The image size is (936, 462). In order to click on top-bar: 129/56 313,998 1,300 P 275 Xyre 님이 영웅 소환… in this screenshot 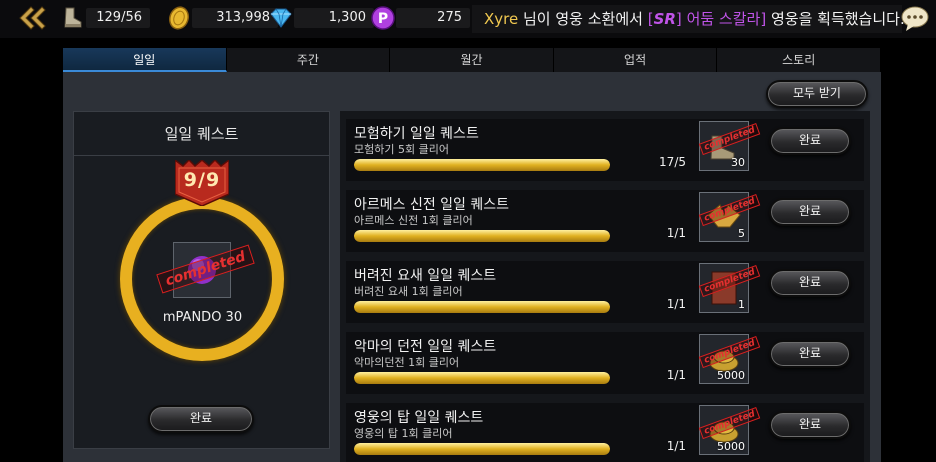, I will do `click(468, 19)`.